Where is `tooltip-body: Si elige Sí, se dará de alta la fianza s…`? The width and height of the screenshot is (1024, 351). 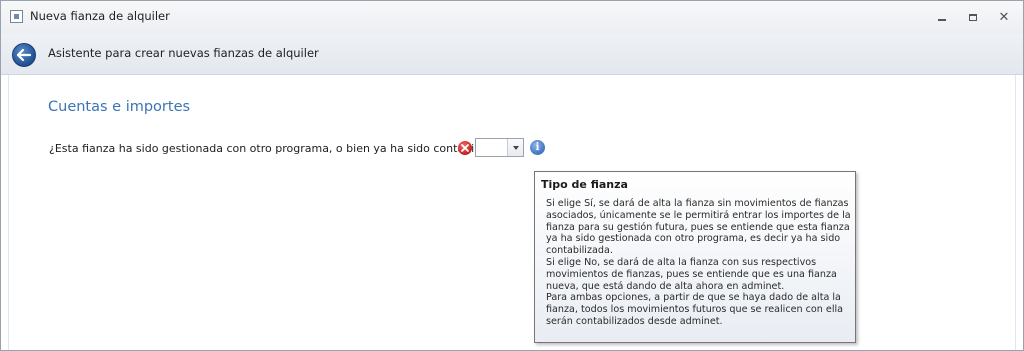 tooltip-body: Si elige Sí, se dará de alta la fianza s… is located at coordinates (699, 263).